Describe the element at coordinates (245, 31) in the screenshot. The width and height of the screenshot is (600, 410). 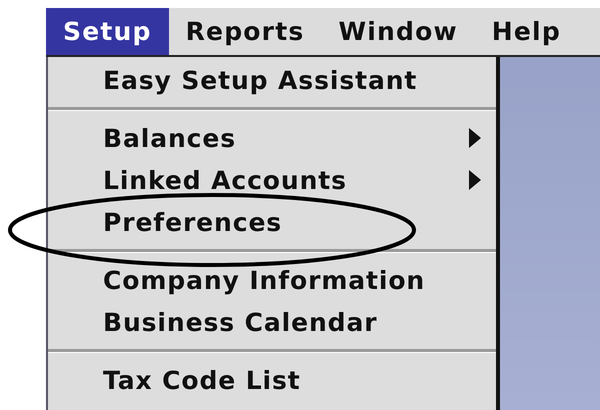
I see `menu-title: Reports` at that location.